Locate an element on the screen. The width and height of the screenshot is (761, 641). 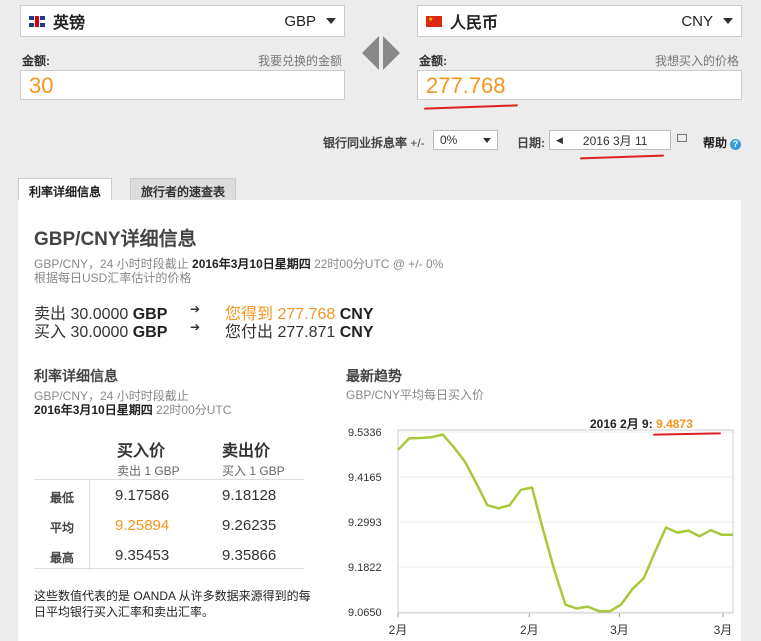
col-sell-sub: 买入 1 GBP is located at coordinates (253, 471).